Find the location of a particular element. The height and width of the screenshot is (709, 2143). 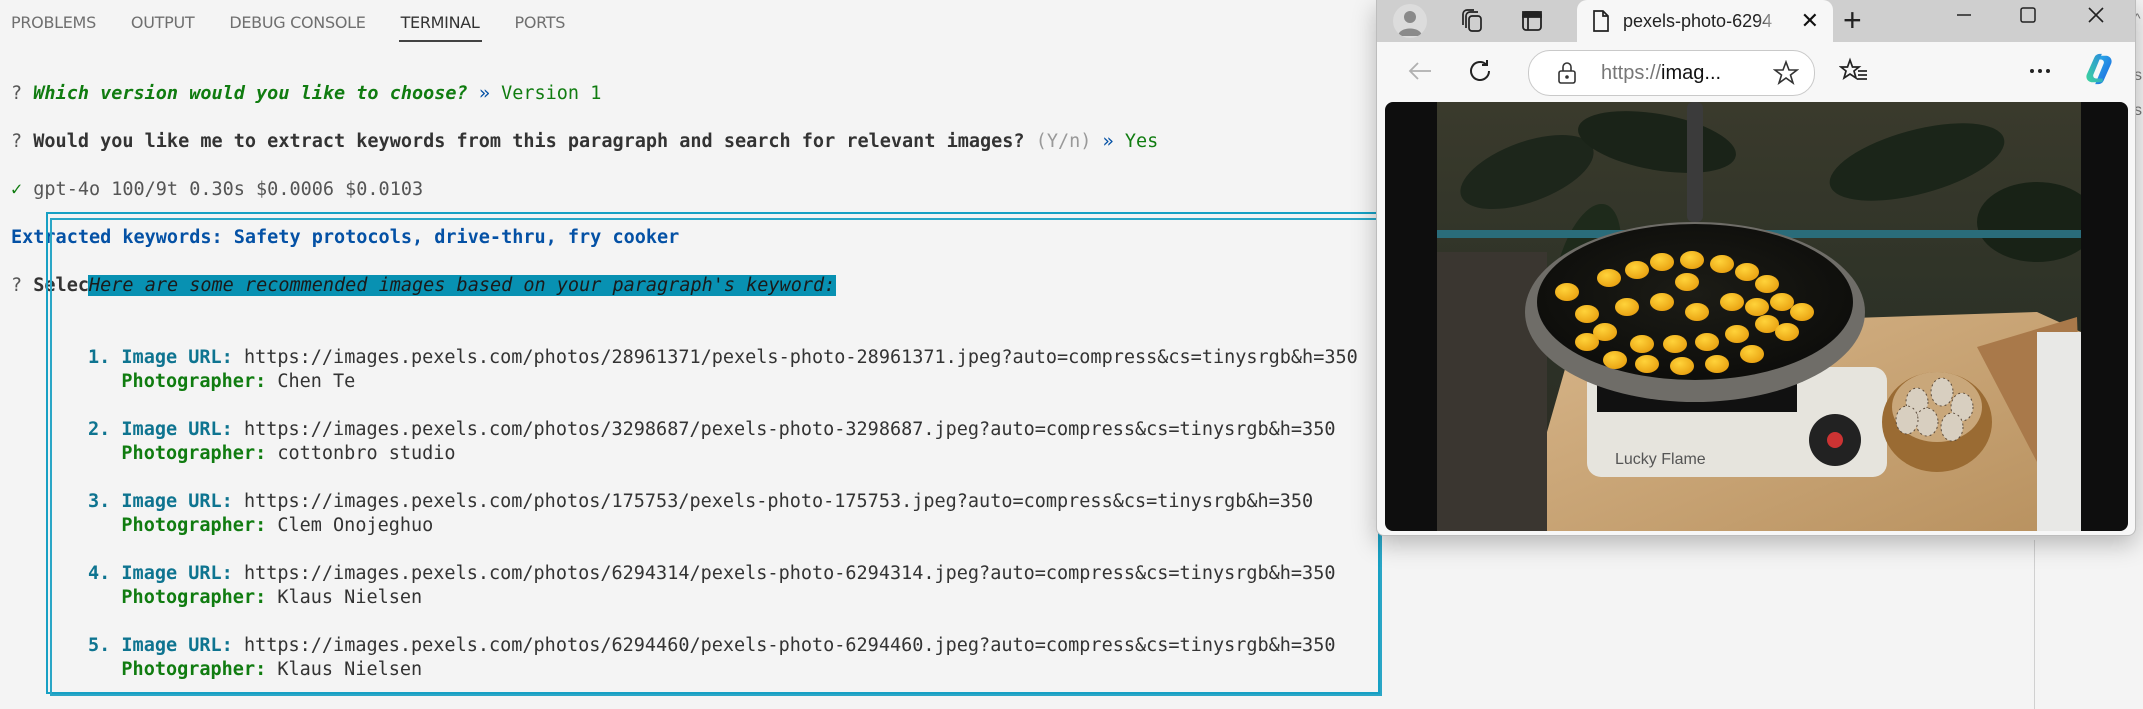

prompt-answer: Yes is located at coordinates (1141, 141).